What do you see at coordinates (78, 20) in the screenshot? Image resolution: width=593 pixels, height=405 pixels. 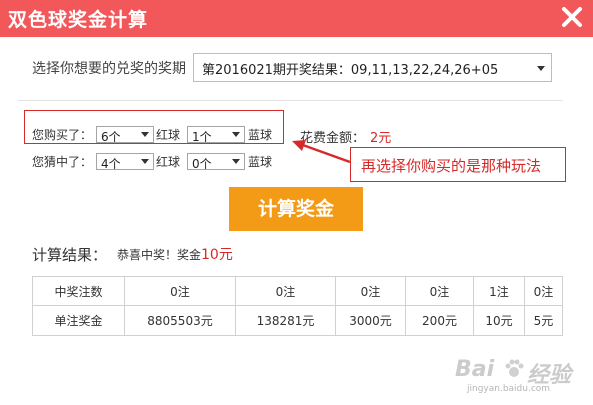 I see `dialog-title: 双色球奖金计算` at bounding box center [78, 20].